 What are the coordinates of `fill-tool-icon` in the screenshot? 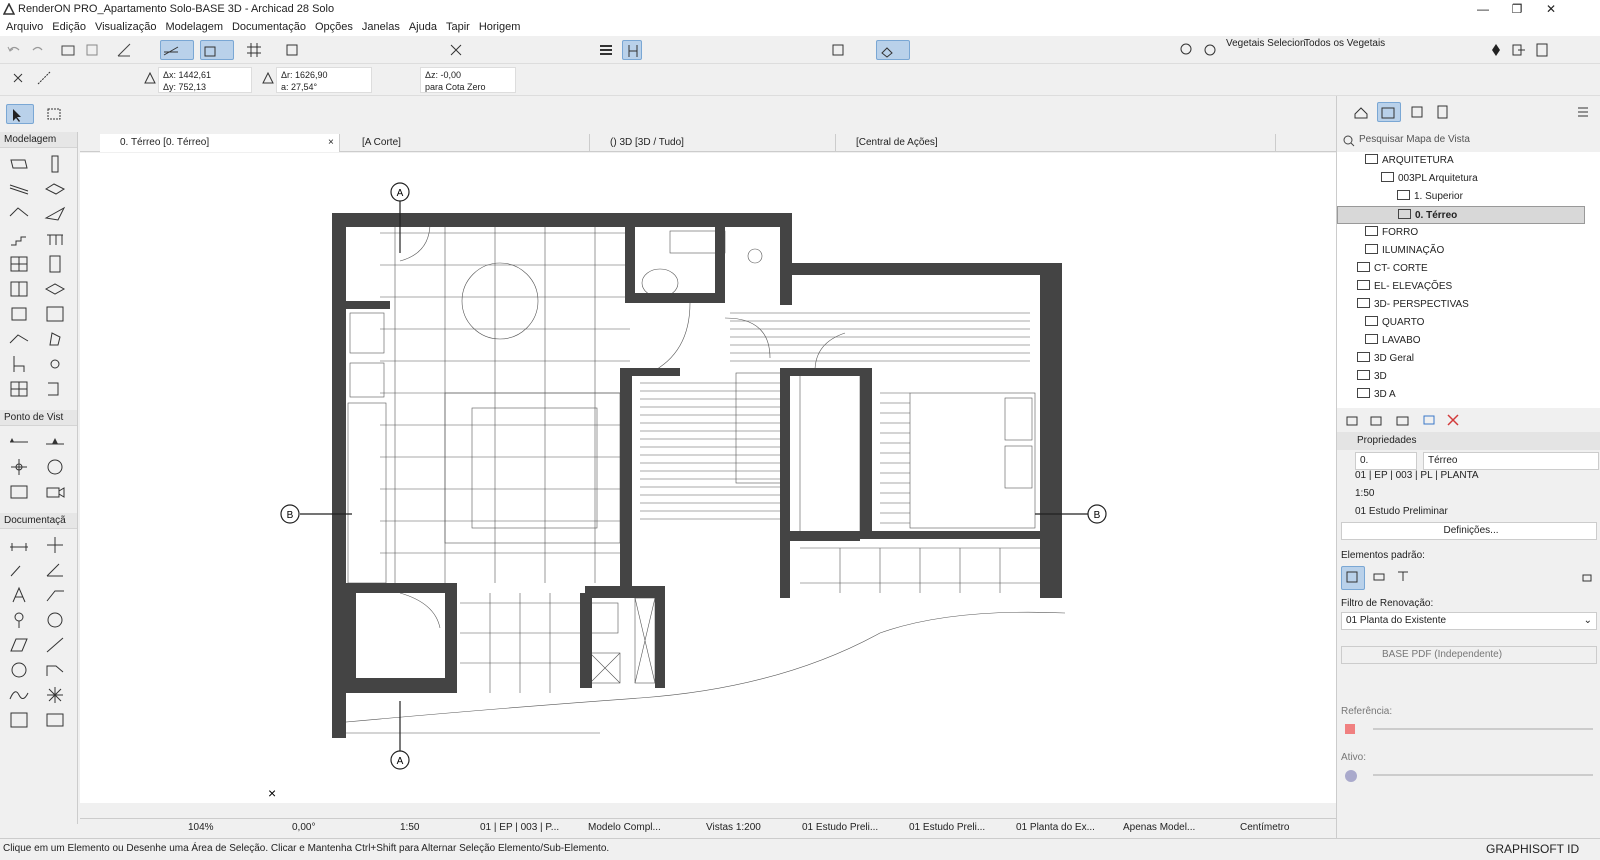 It's located at (20, 645).